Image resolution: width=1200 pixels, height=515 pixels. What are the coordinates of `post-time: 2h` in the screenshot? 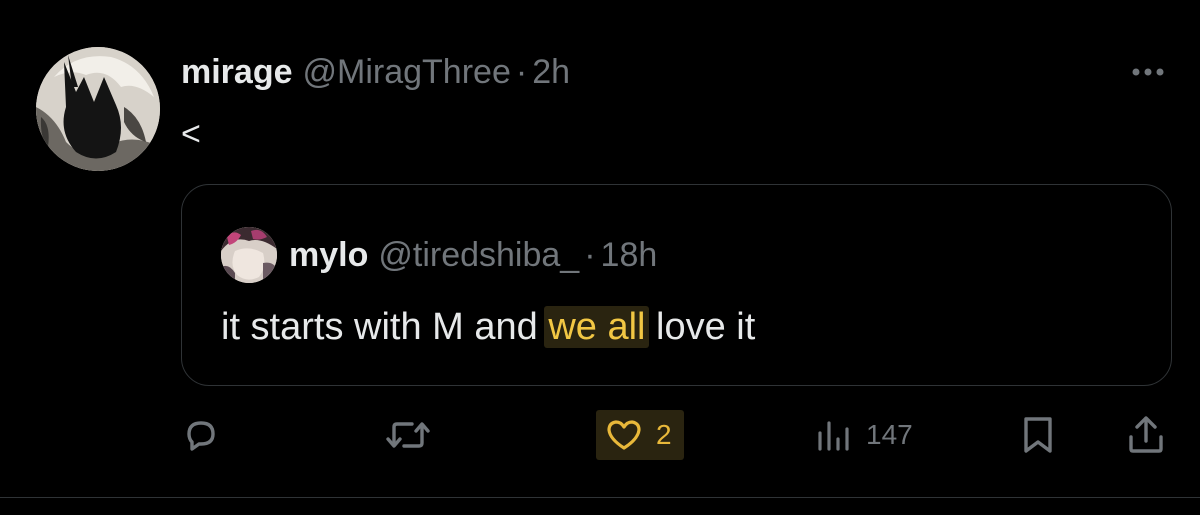 It's located at (551, 72).